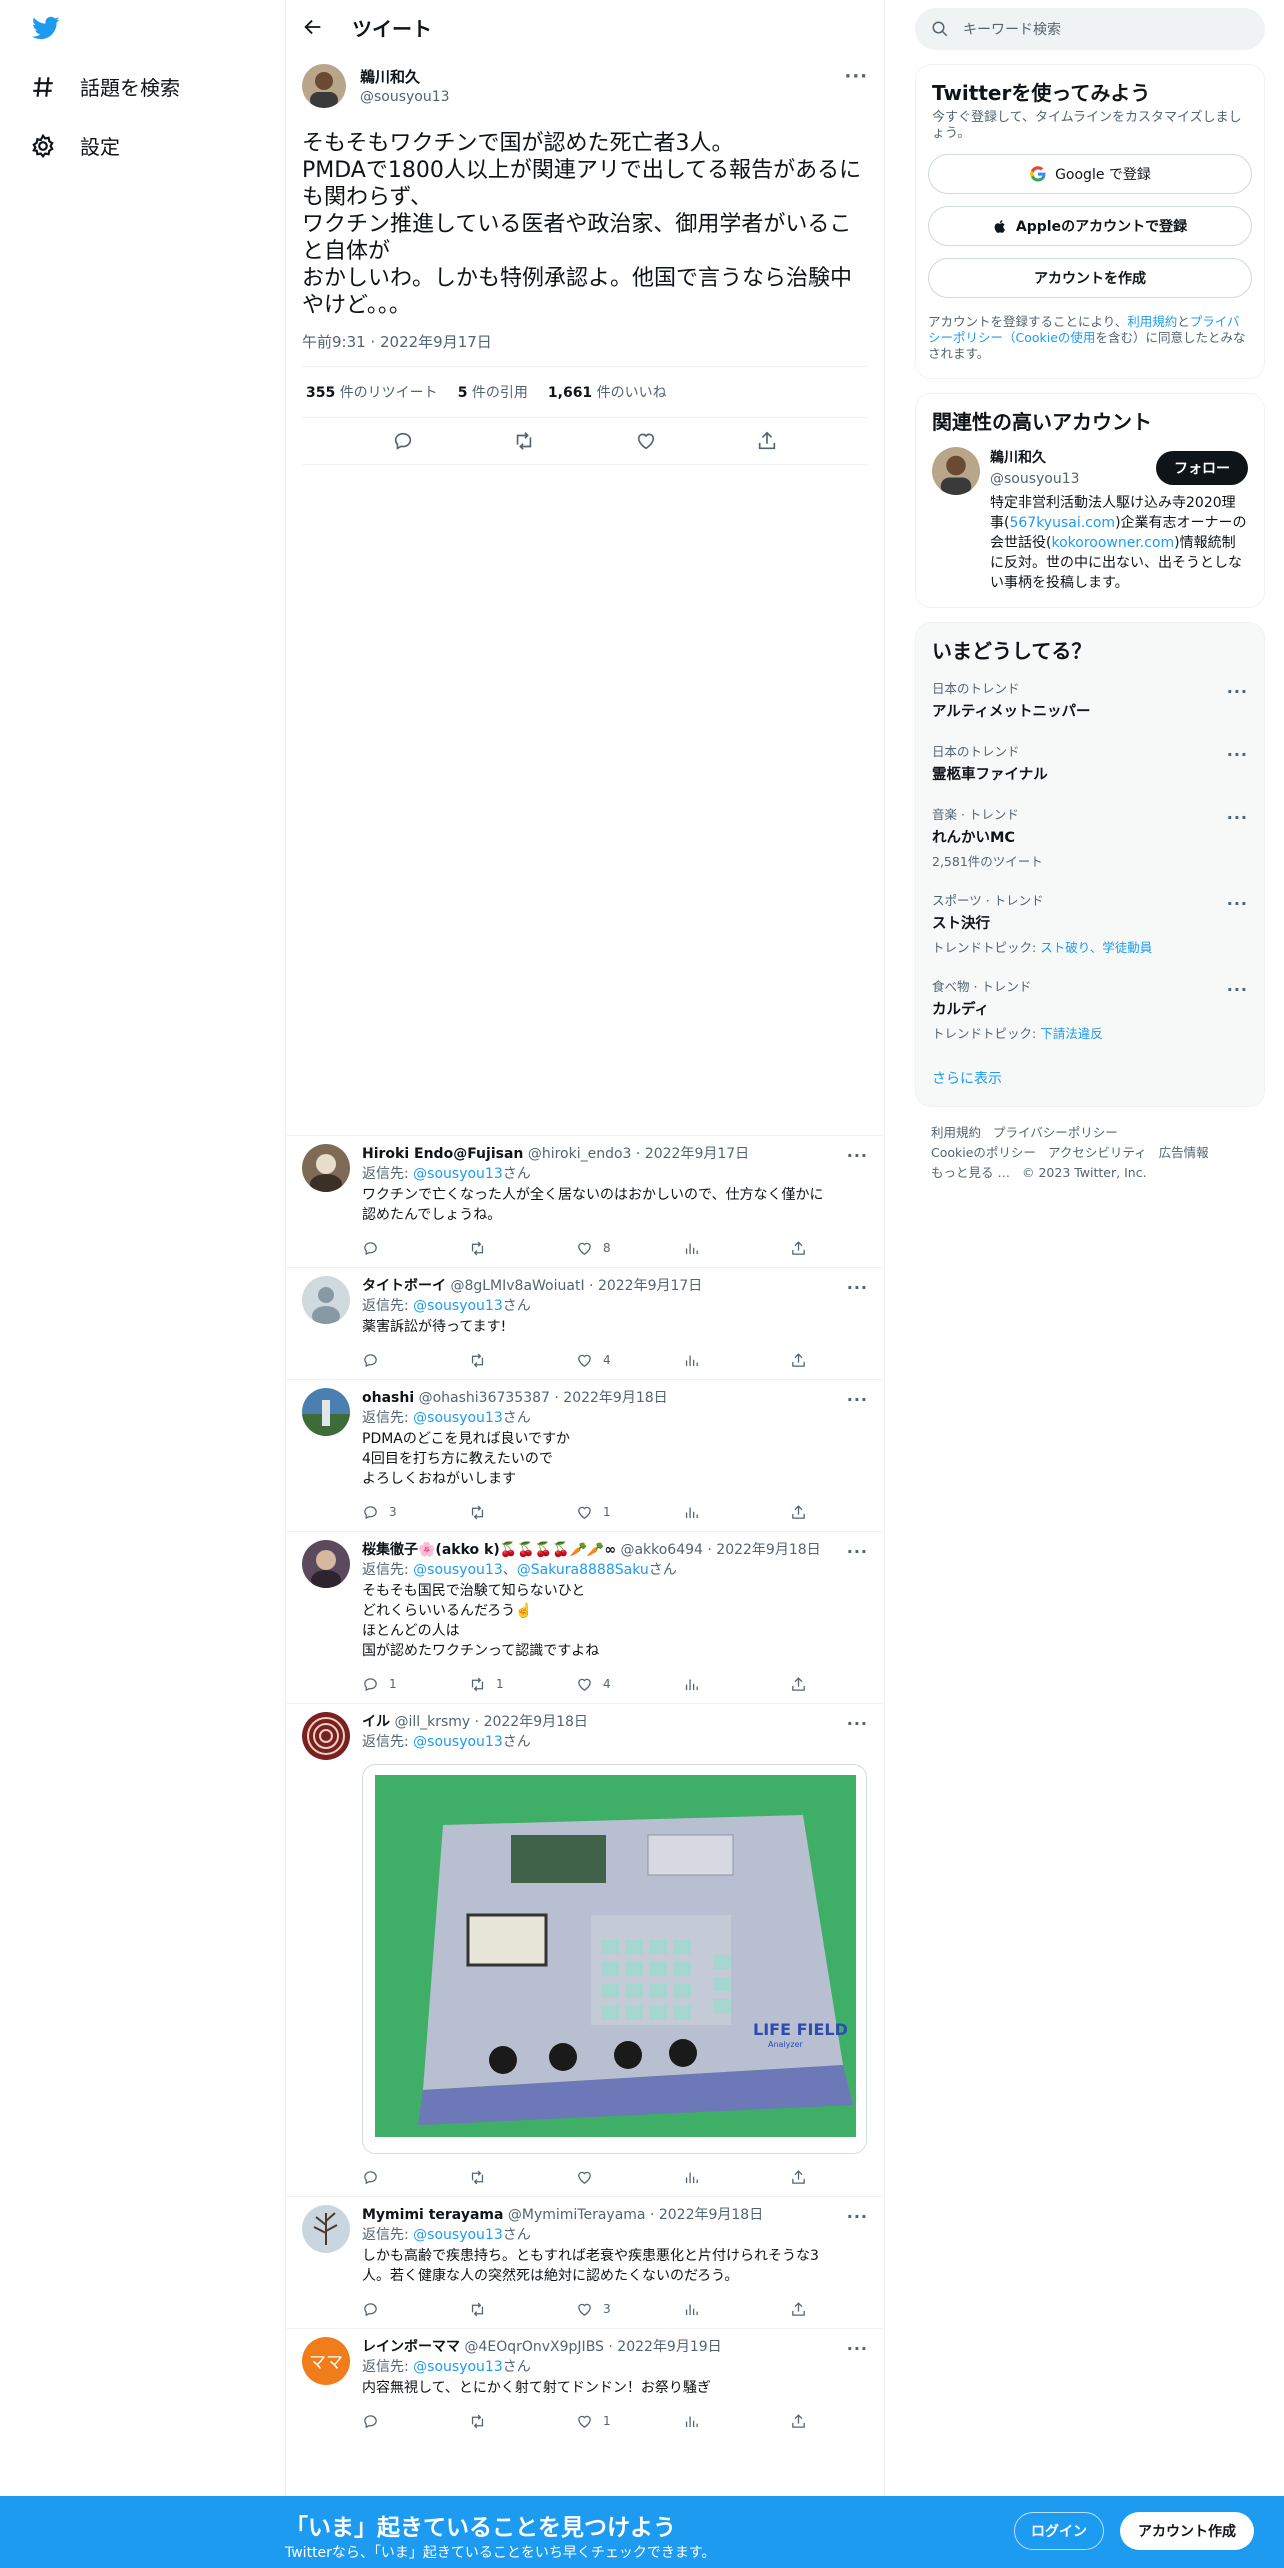  I want to click on reply-author-name: ohashi, so click(388, 1398).